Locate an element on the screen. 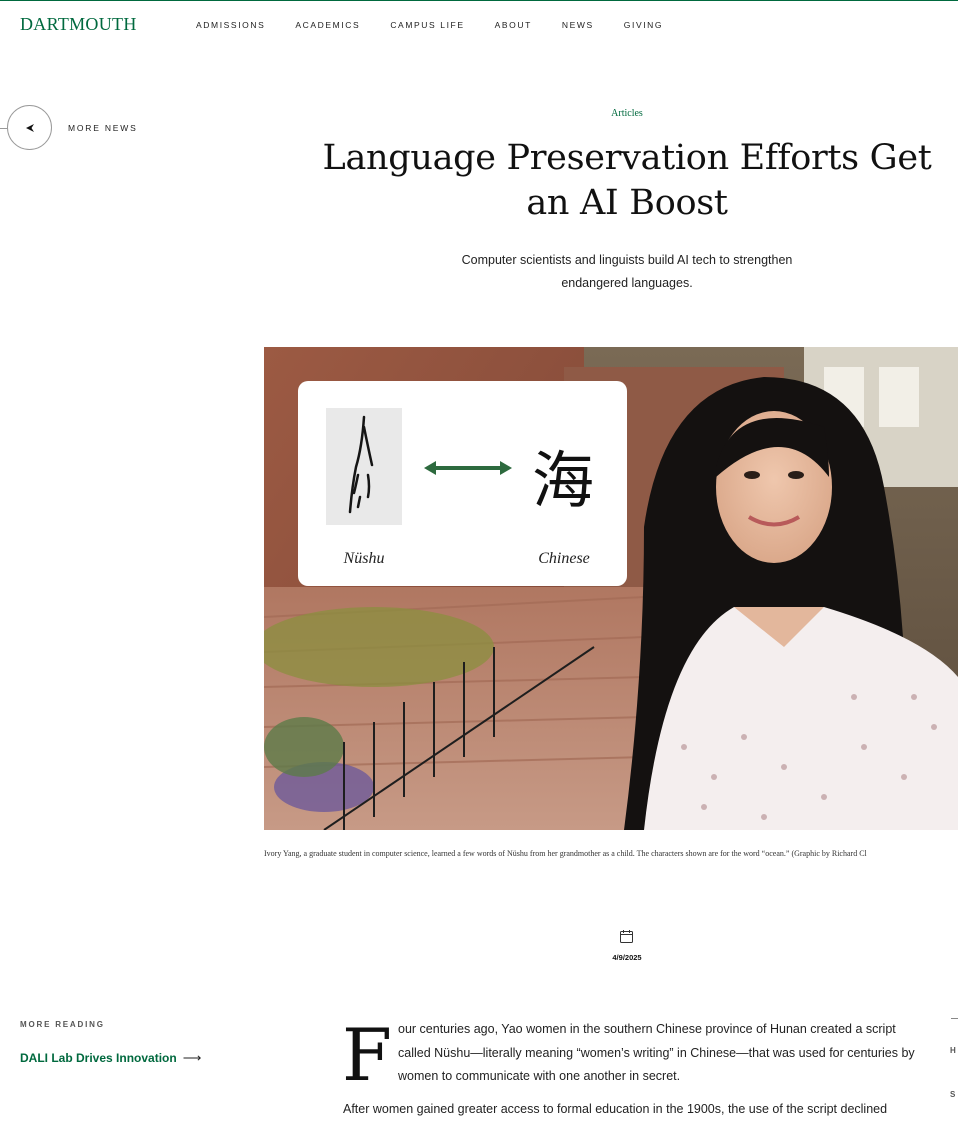  more-reading-link: DALI Lab Drives Innovation ⟶ is located at coordinates (110, 1058).